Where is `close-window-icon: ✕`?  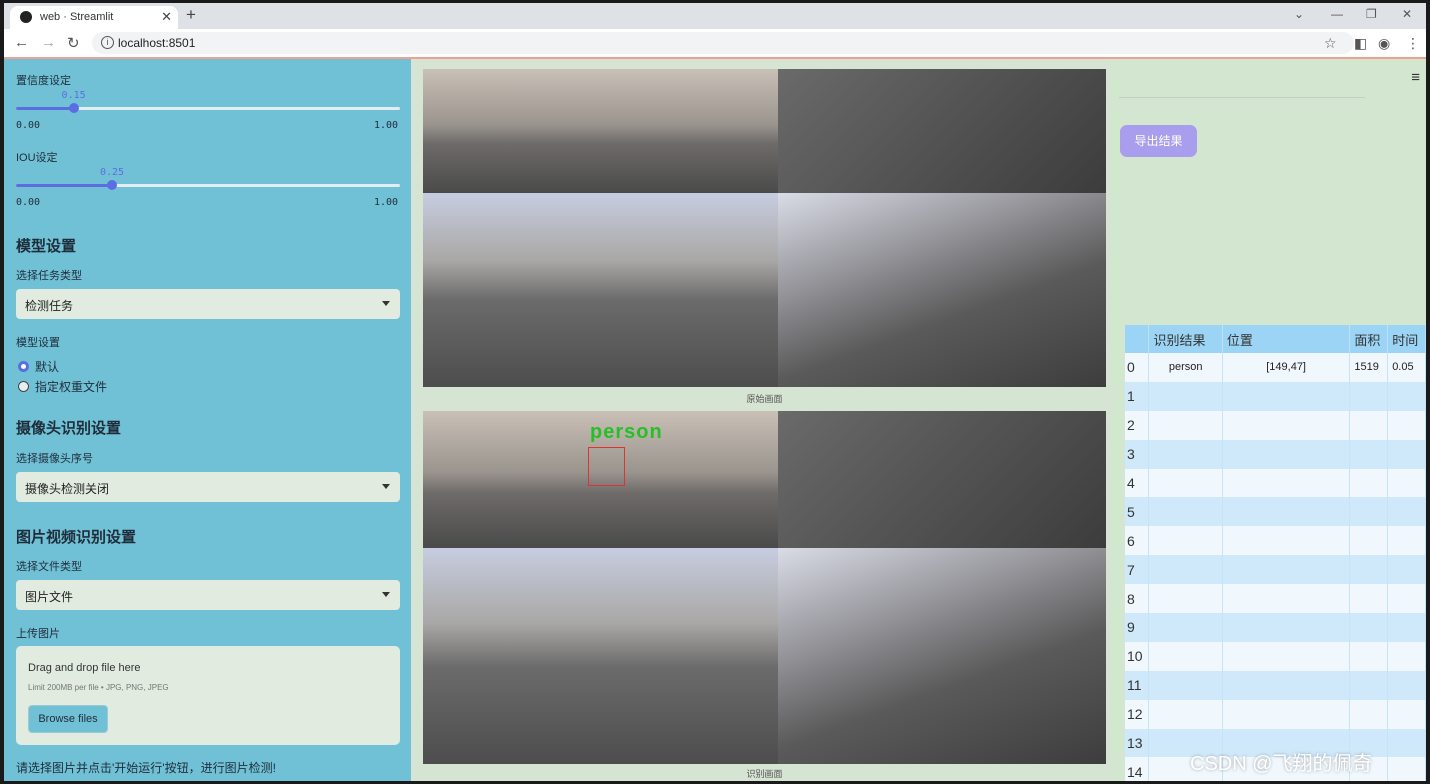
close-window-icon: ✕ is located at coordinates (1407, 14).